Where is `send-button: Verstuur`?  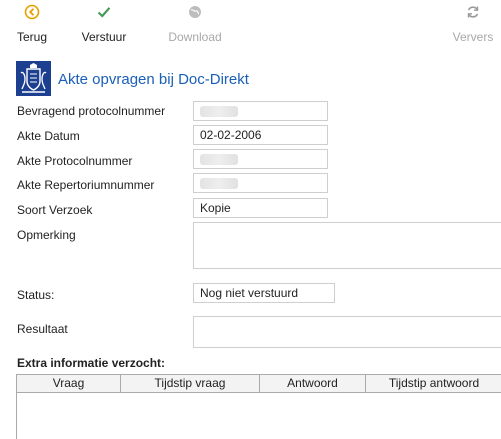 send-button: Verstuur is located at coordinates (104, 23).